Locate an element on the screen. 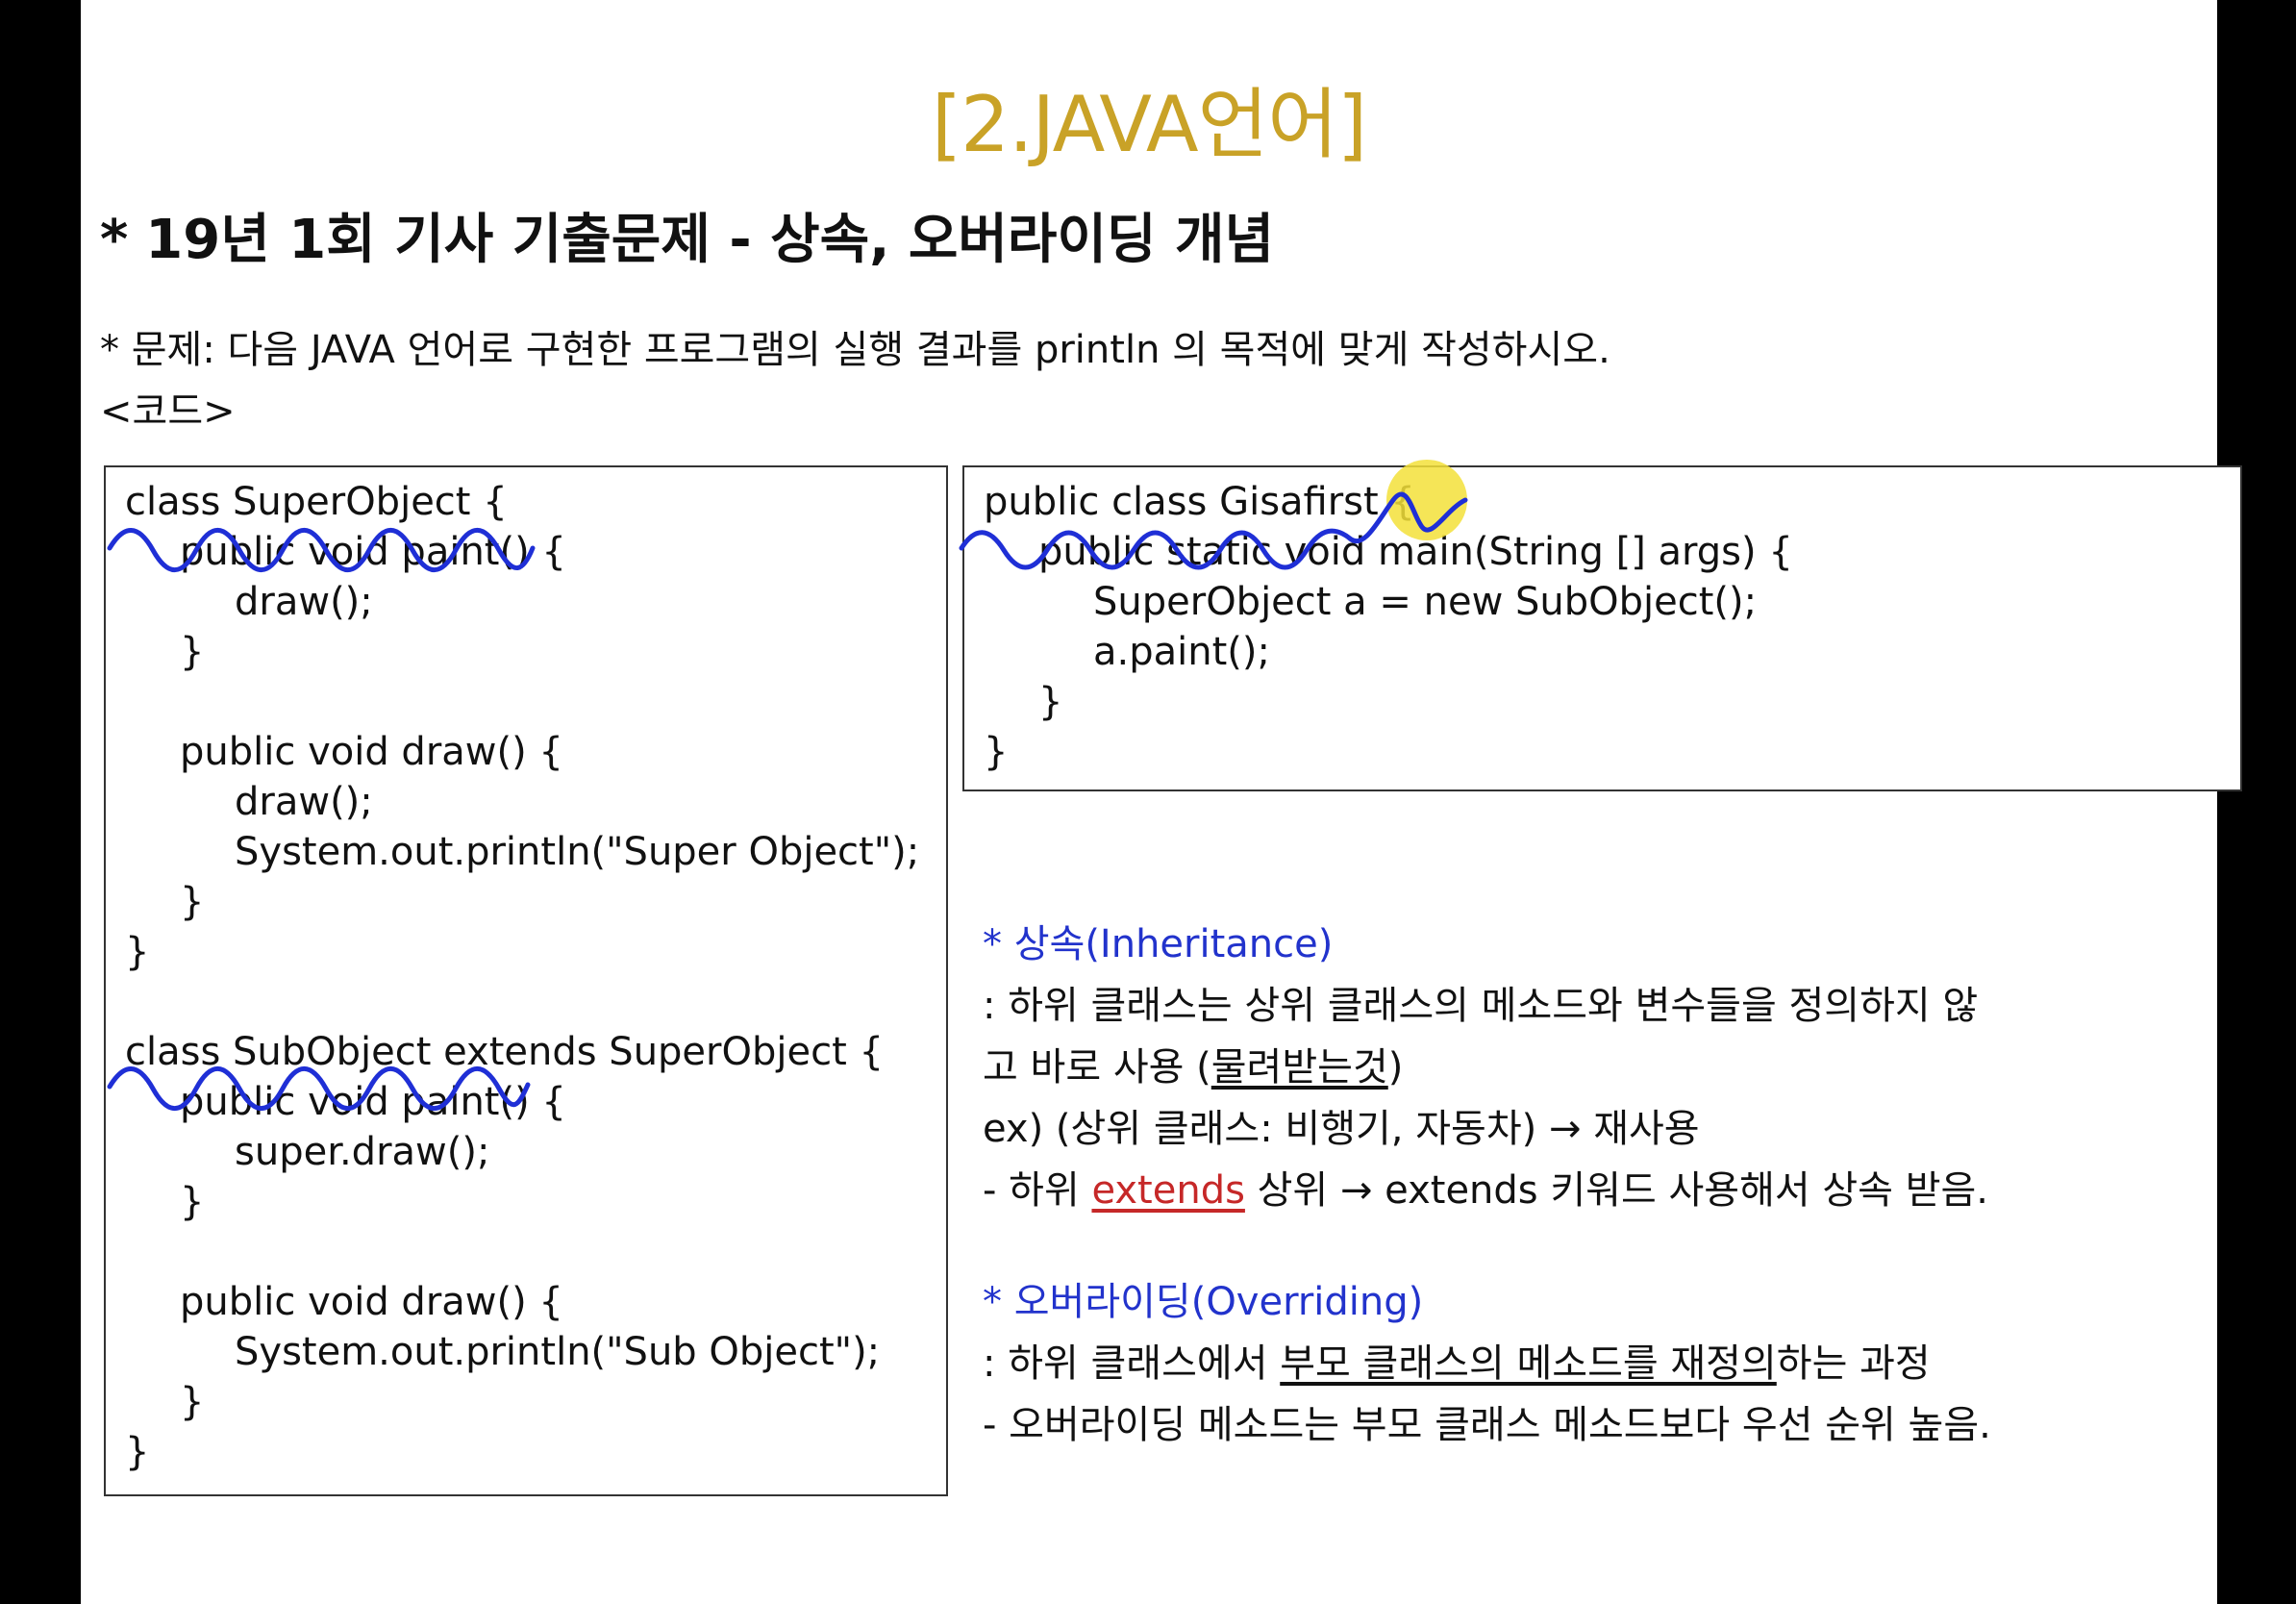 This screenshot has height=1604, width=2296. code-line: SuperObject a = new SubObject(); is located at coordinates (1425, 602).